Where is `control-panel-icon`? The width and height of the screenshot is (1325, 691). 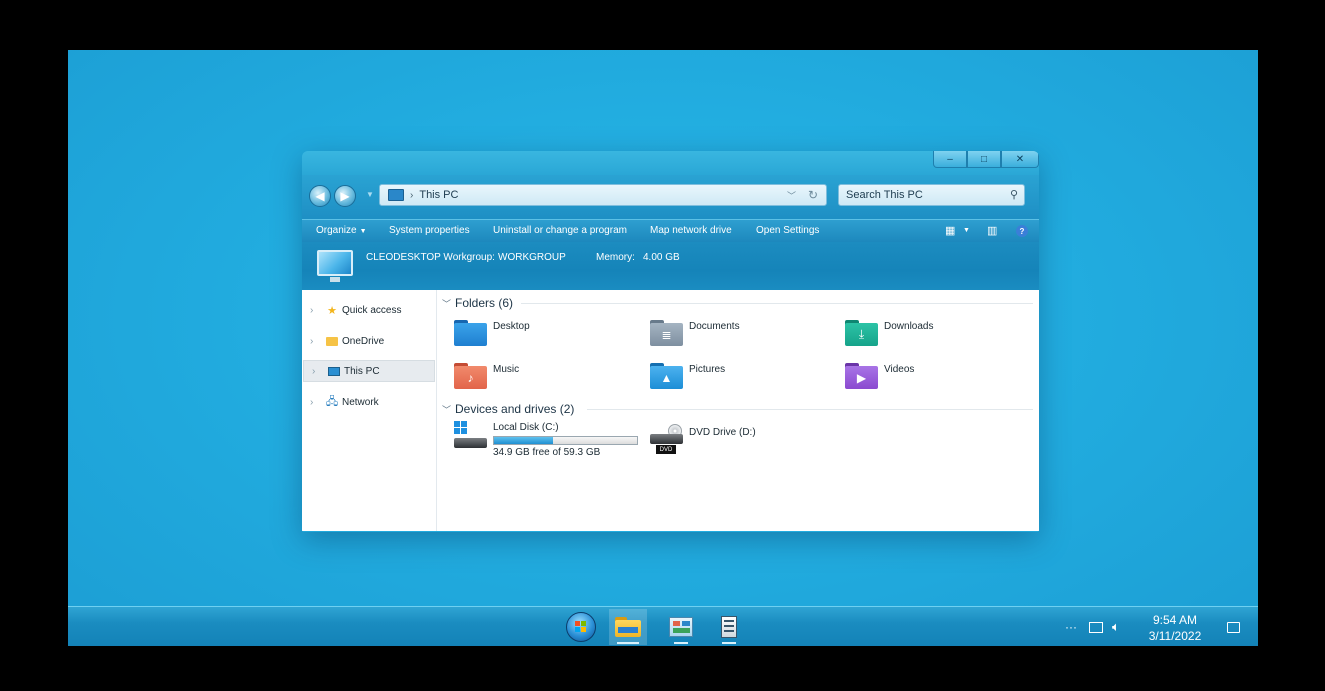 control-panel-icon is located at coordinates (681, 627).